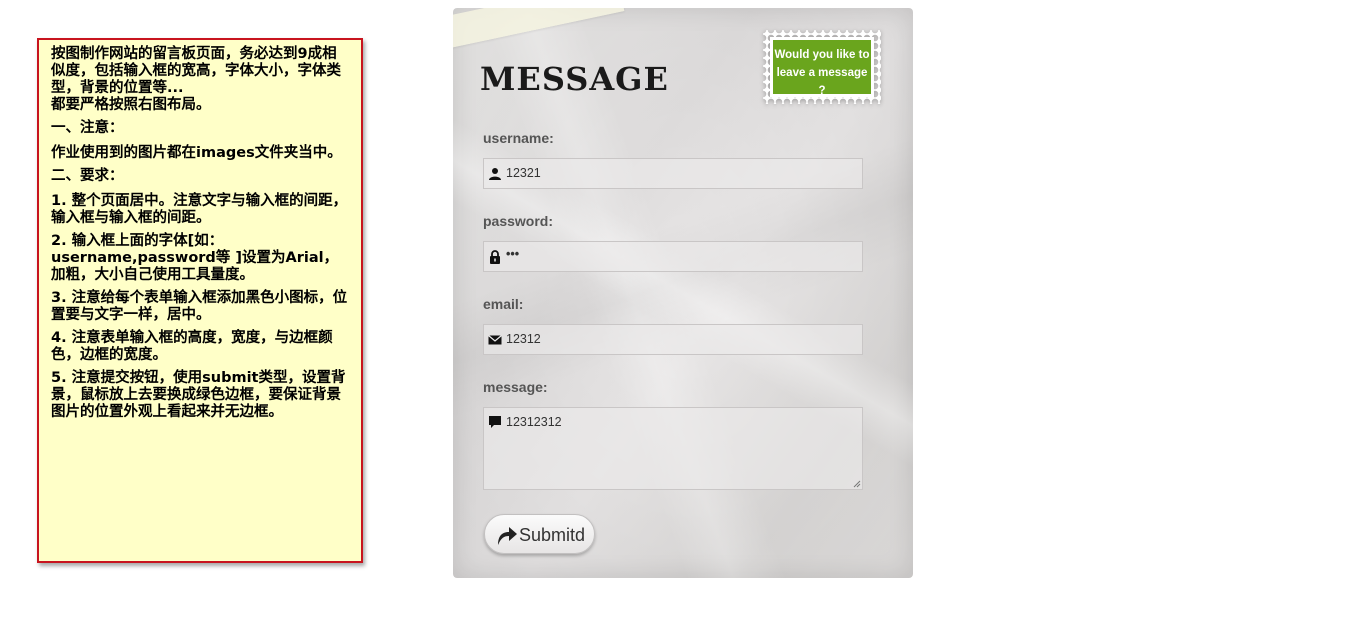  Describe the element at coordinates (574, 79) in the screenshot. I see `page-title: MESSAGE` at that location.